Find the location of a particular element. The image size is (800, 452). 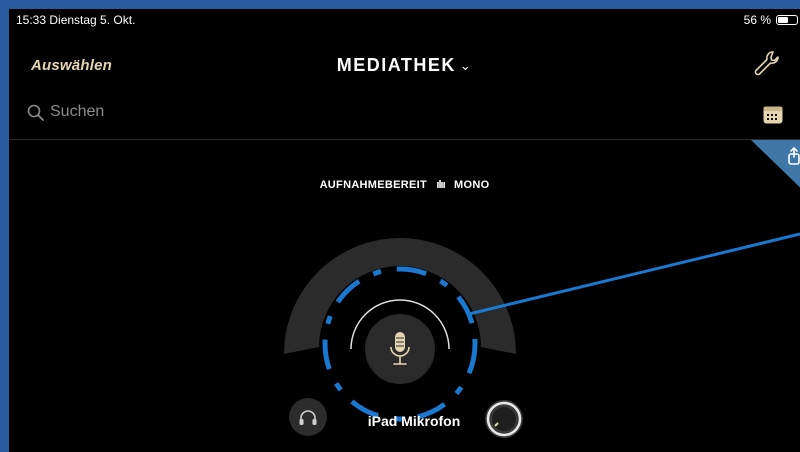

annotation-pointer-line is located at coordinates (634, 274).